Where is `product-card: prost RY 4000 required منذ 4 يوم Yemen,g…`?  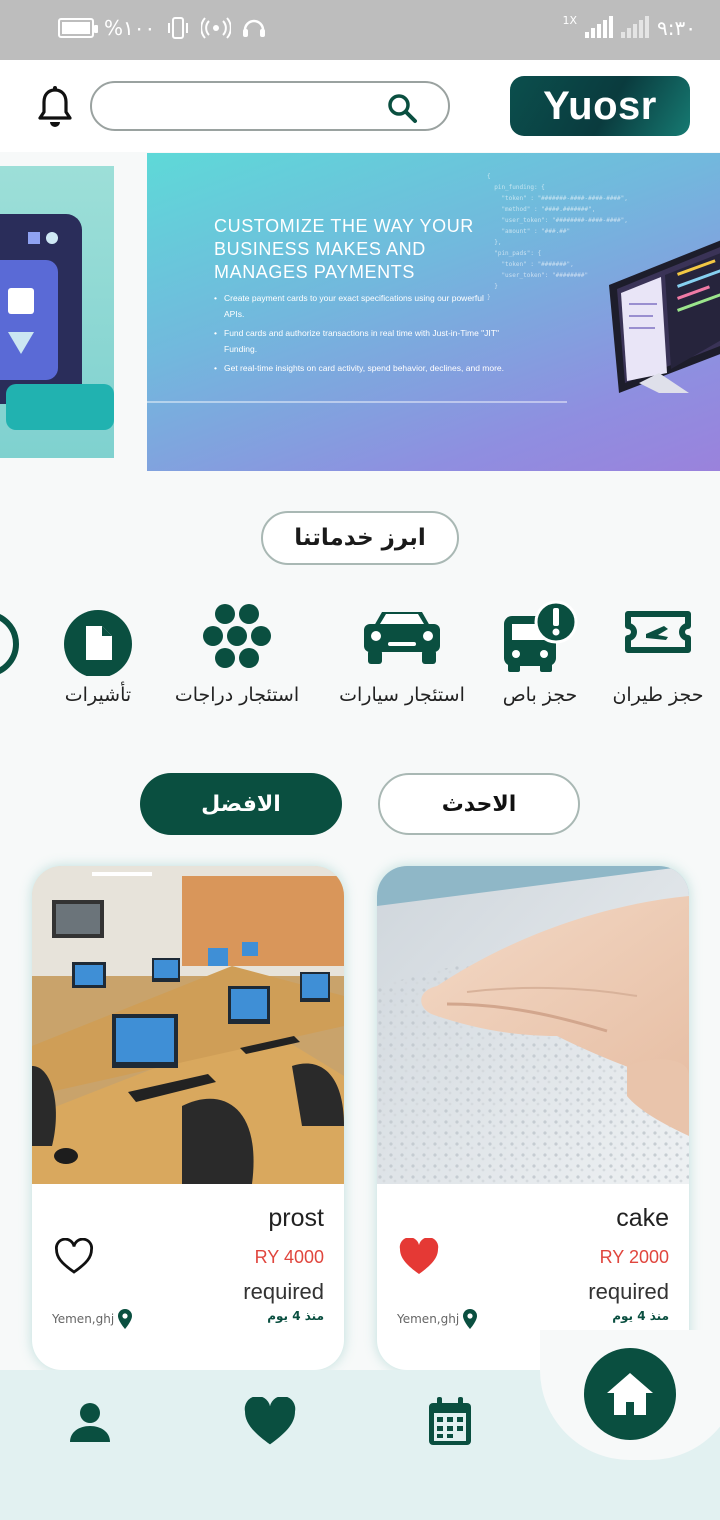 product-card: prost RY 4000 required منذ 4 يوم Yemen,g… is located at coordinates (188, 1118).